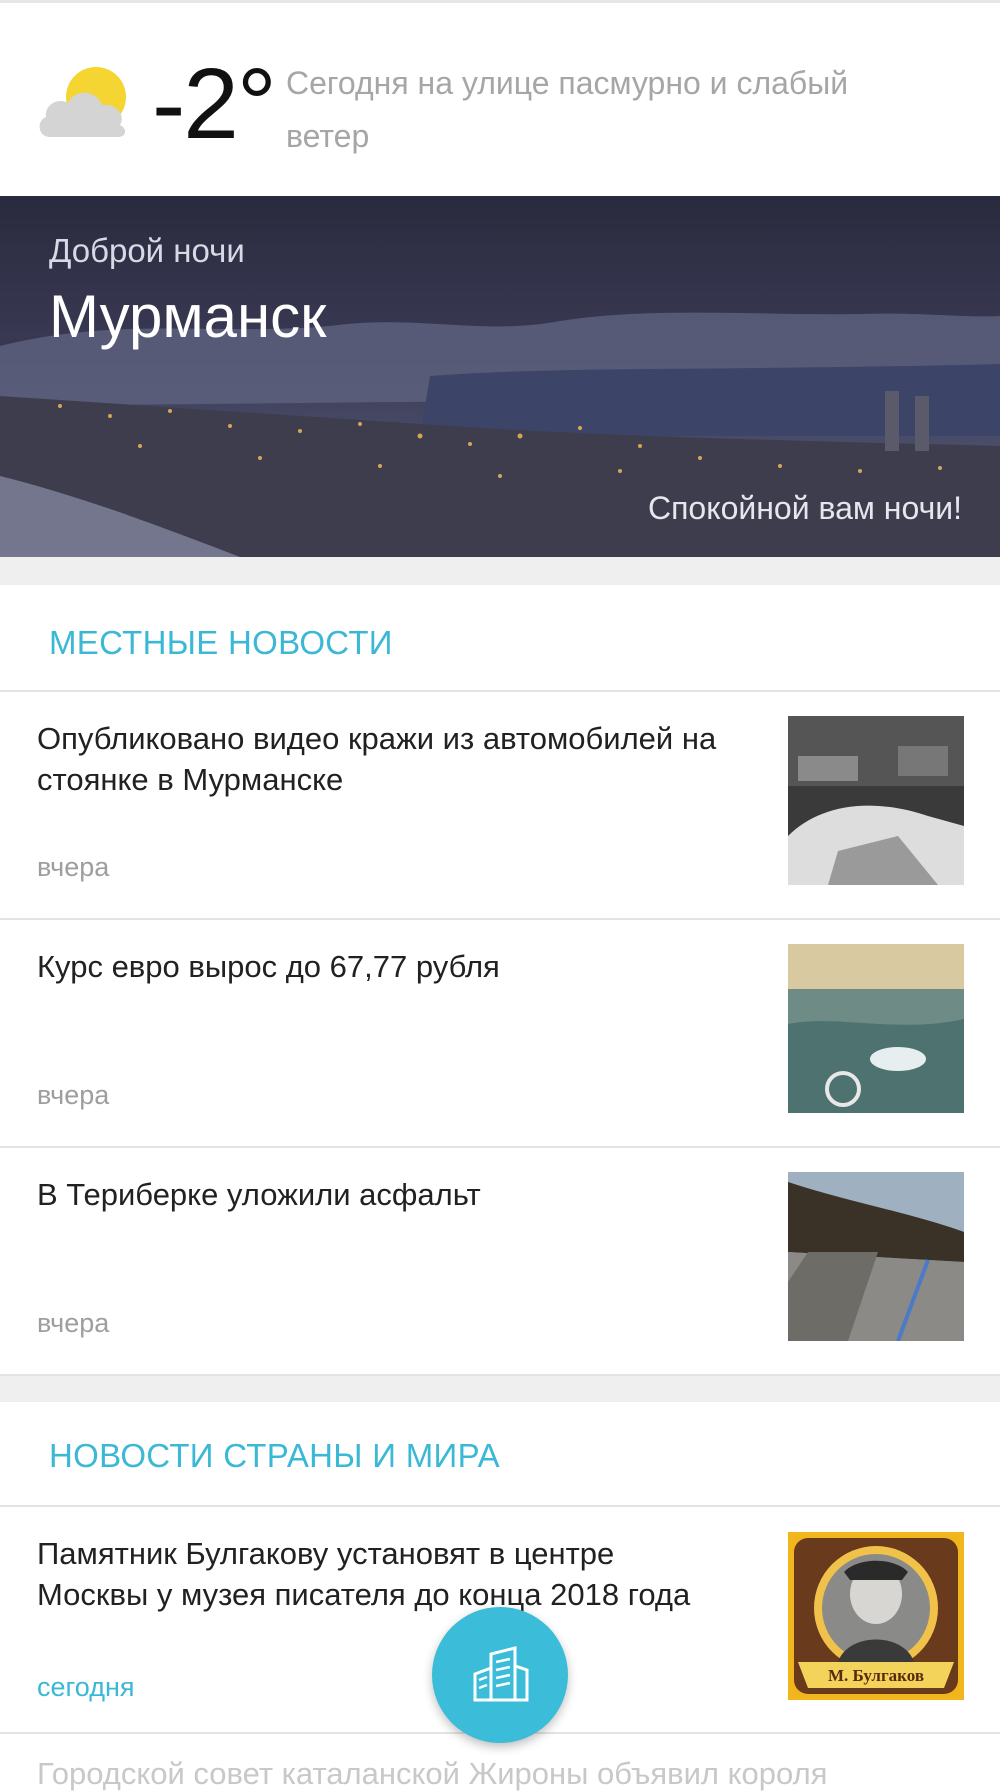  I want to click on news-title: Курс евро вырос до 67,77 рубля, so click(268, 966).